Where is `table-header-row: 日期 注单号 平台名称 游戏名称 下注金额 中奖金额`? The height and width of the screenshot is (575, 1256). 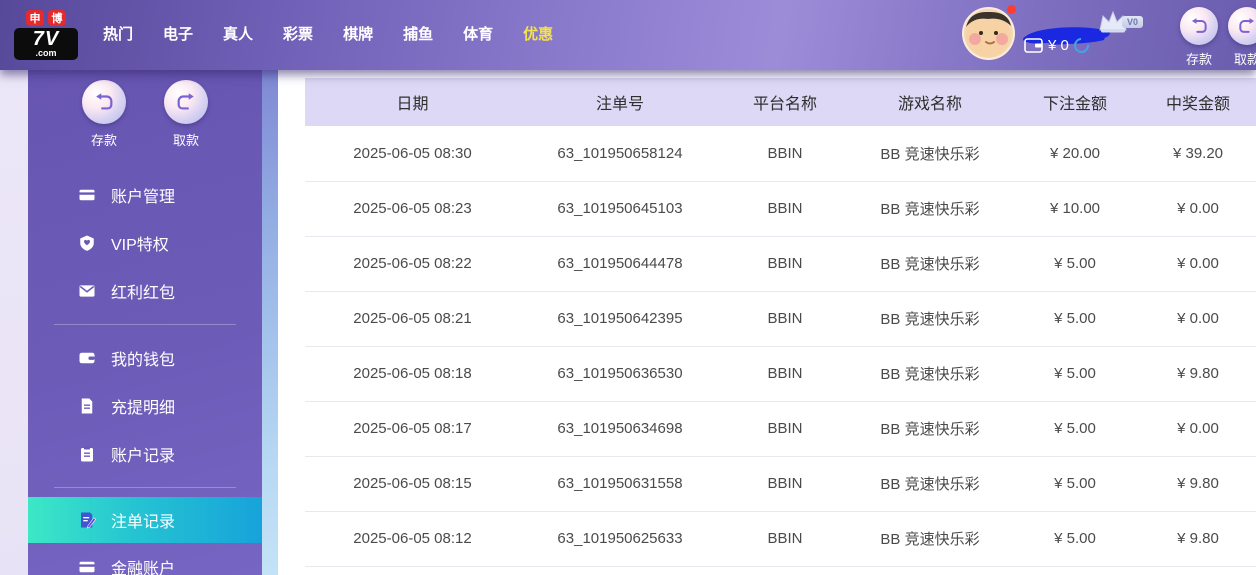
table-header-row: 日期 注单号 平台名称 游戏名称 下注金额 中奖金额 is located at coordinates (780, 102).